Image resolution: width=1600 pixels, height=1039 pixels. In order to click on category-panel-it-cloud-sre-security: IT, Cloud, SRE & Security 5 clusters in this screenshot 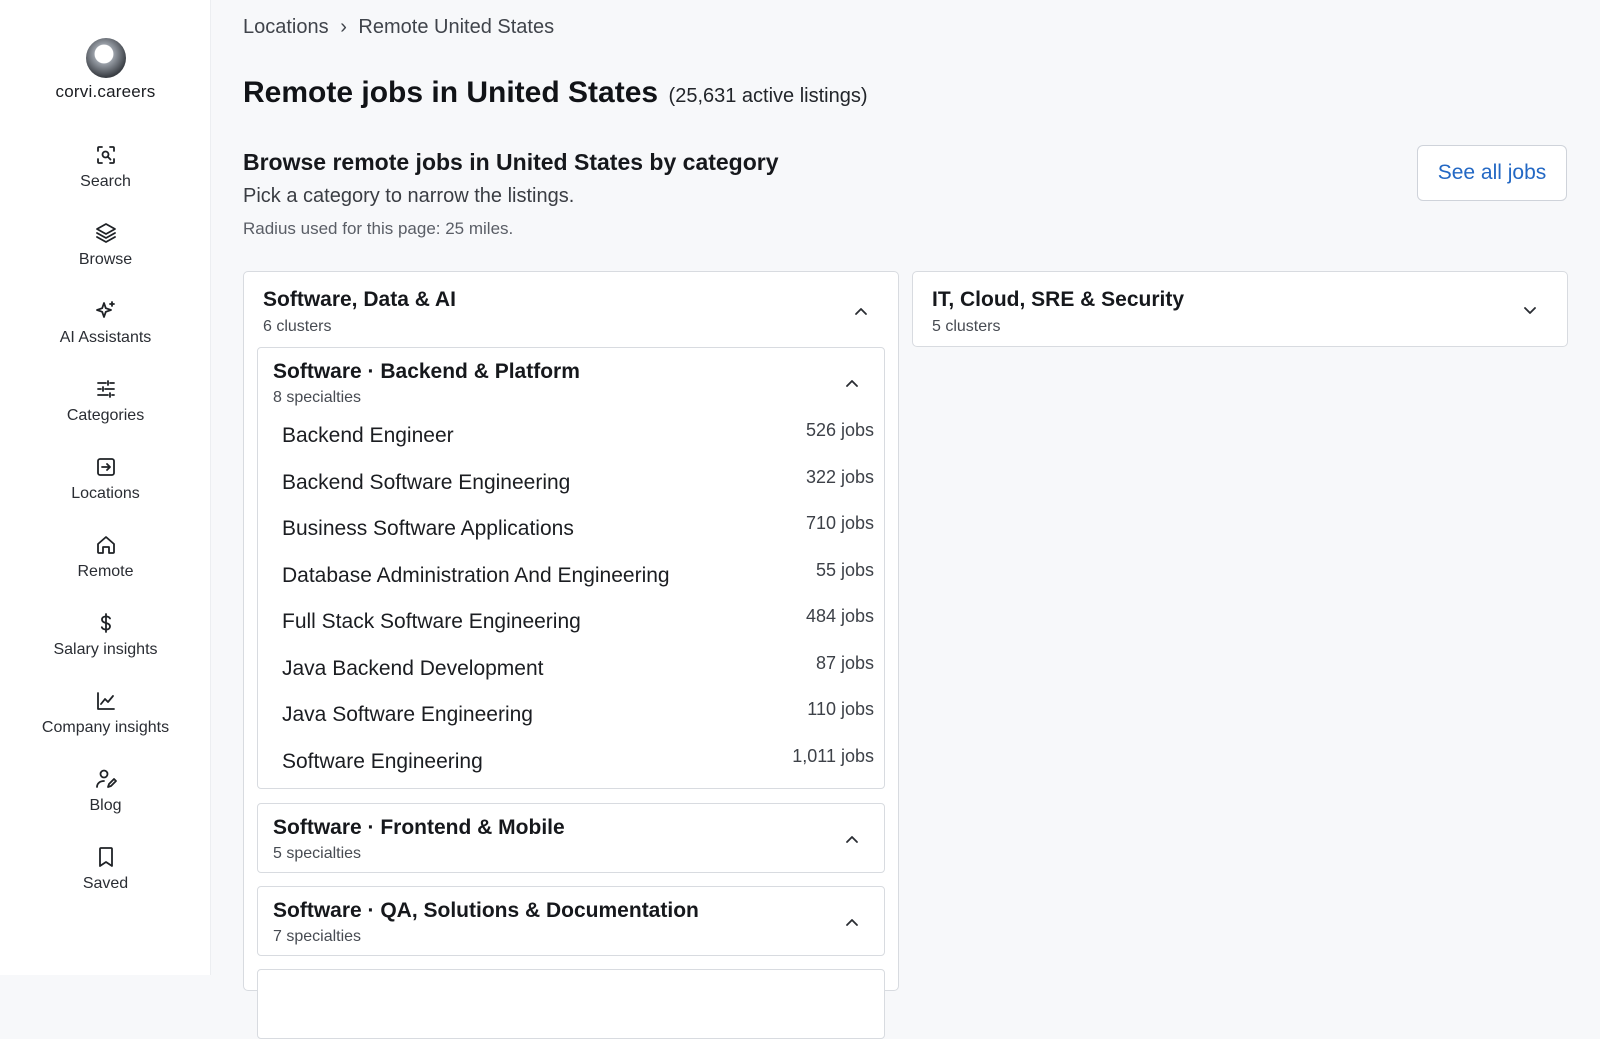, I will do `click(1240, 309)`.